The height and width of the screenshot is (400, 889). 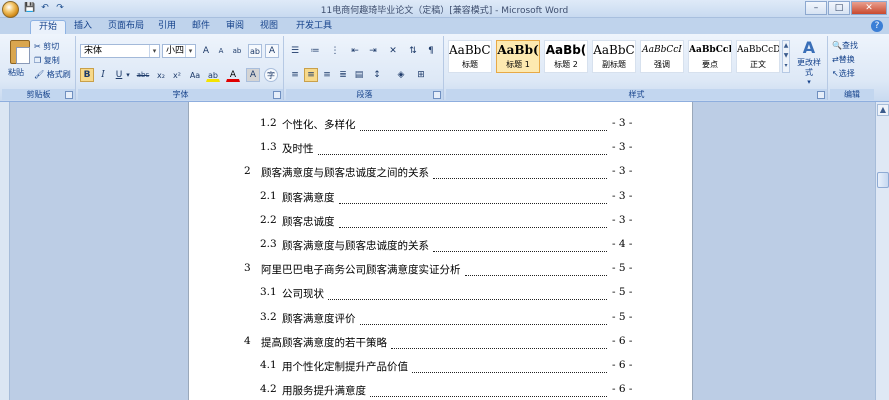 I want to click on toc-entry: 1.3 及时性 - 3 -, so click(x=440, y=149).